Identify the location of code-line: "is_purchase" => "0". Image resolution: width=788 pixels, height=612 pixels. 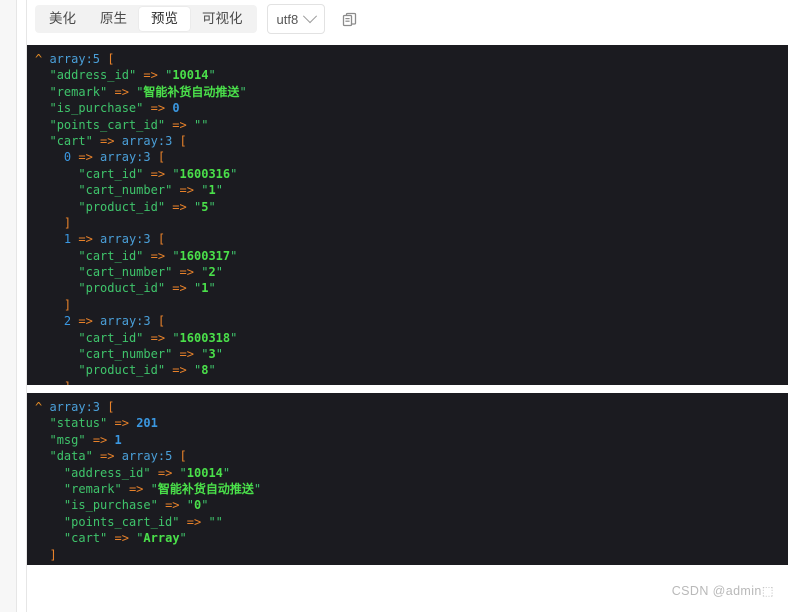
(136, 505).